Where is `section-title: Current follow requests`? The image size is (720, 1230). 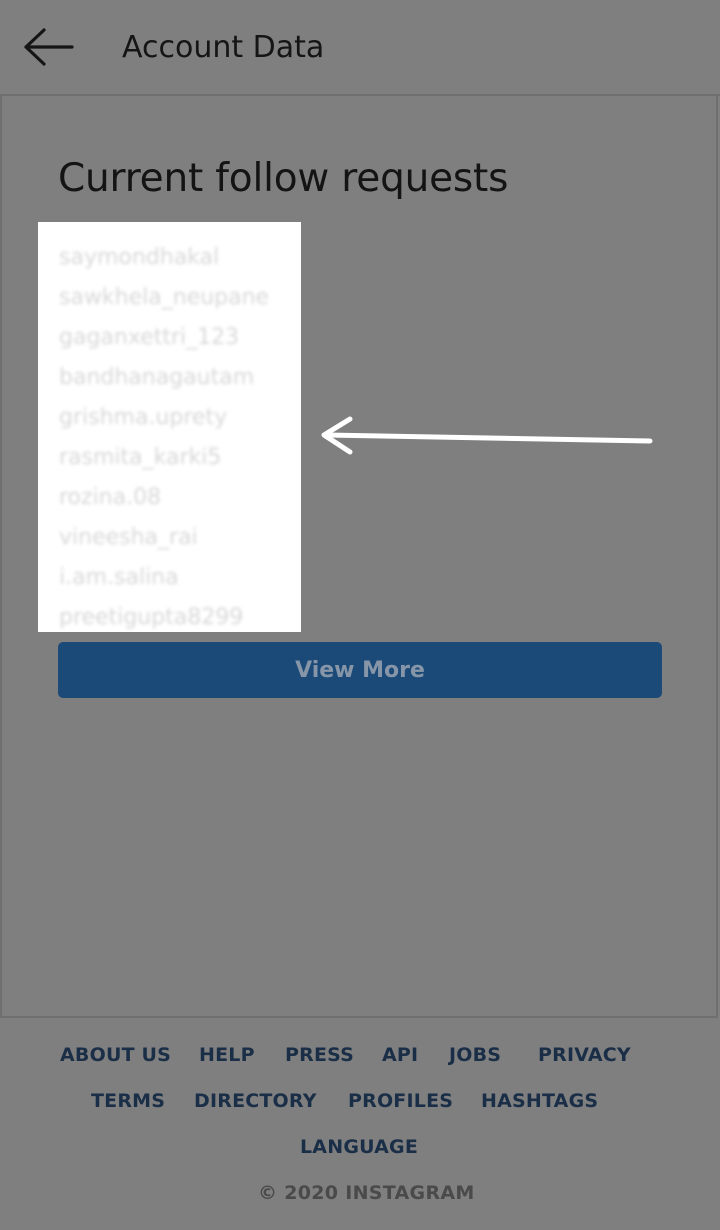 section-title: Current follow requests is located at coordinates (283, 178).